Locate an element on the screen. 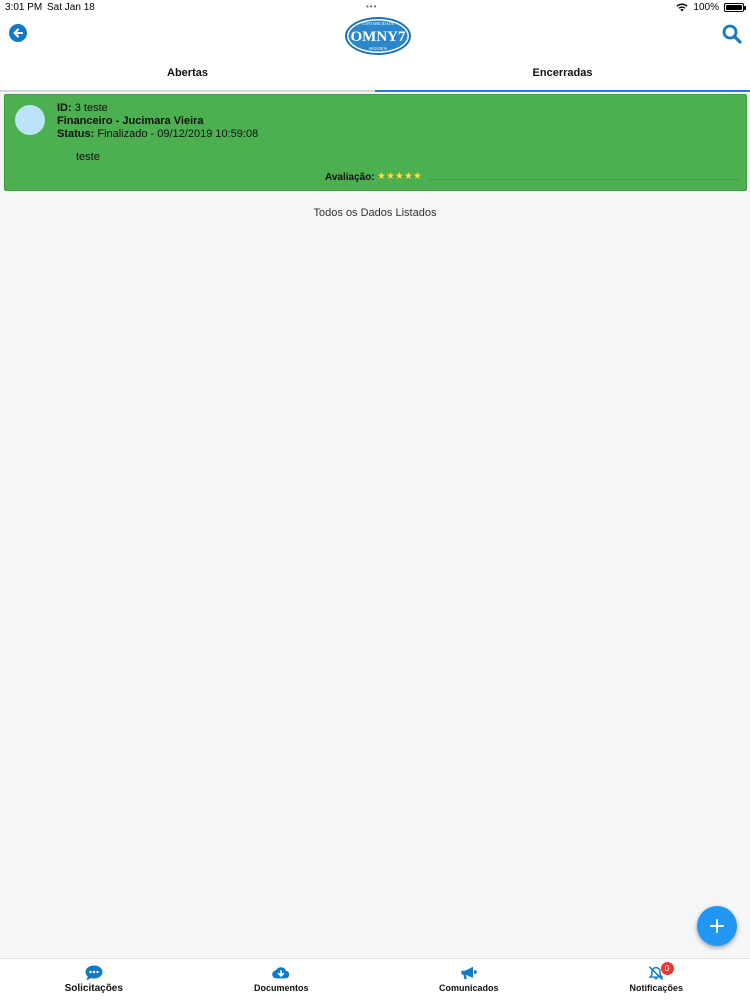 The height and width of the screenshot is (1000, 750). back-arrow-icon is located at coordinates (18, 33).